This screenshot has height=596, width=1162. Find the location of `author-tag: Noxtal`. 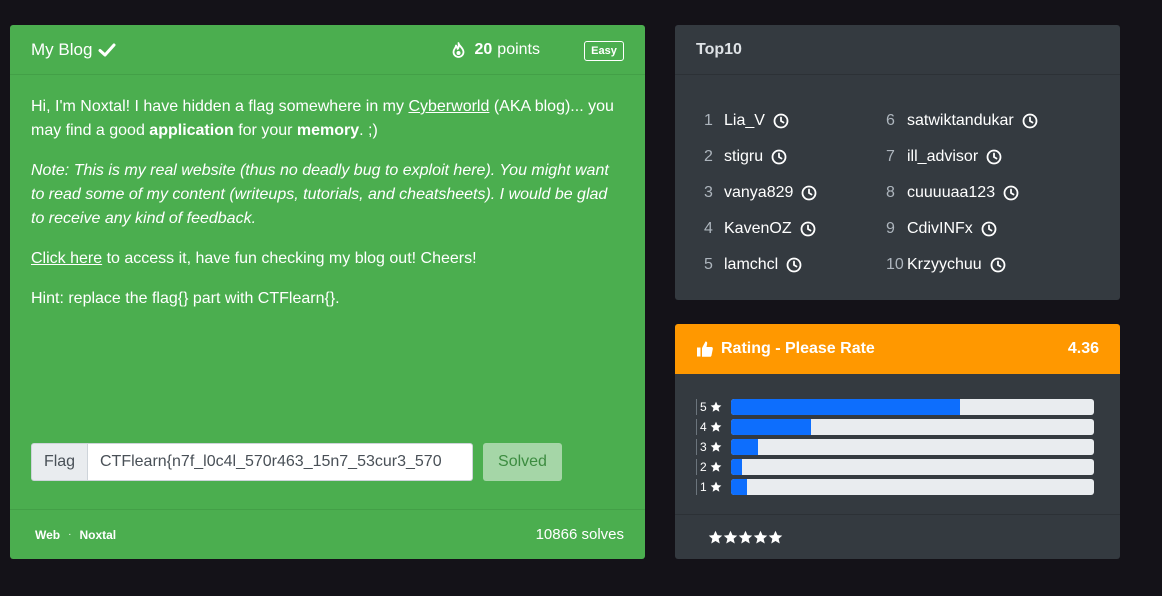

author-tag: Noxtal is located at coordinates (97, 535).